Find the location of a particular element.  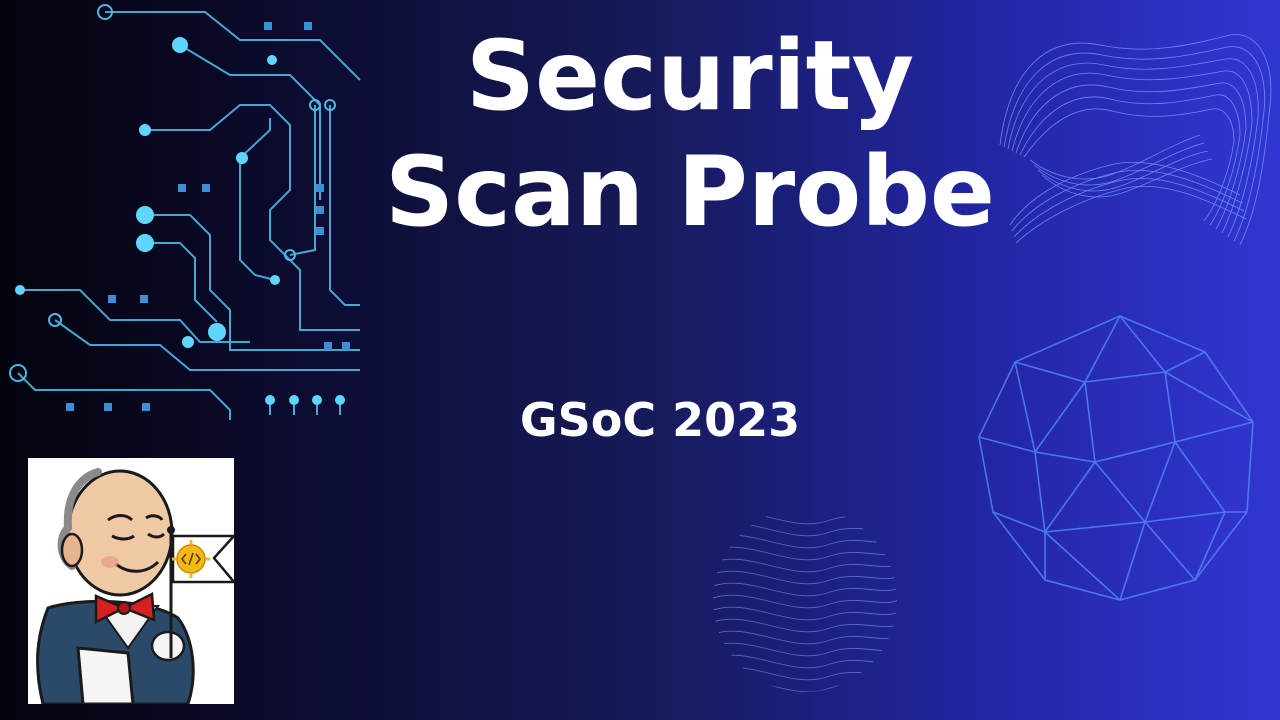

wireframe-sphere-icon is located at coordinates (1116, 458).